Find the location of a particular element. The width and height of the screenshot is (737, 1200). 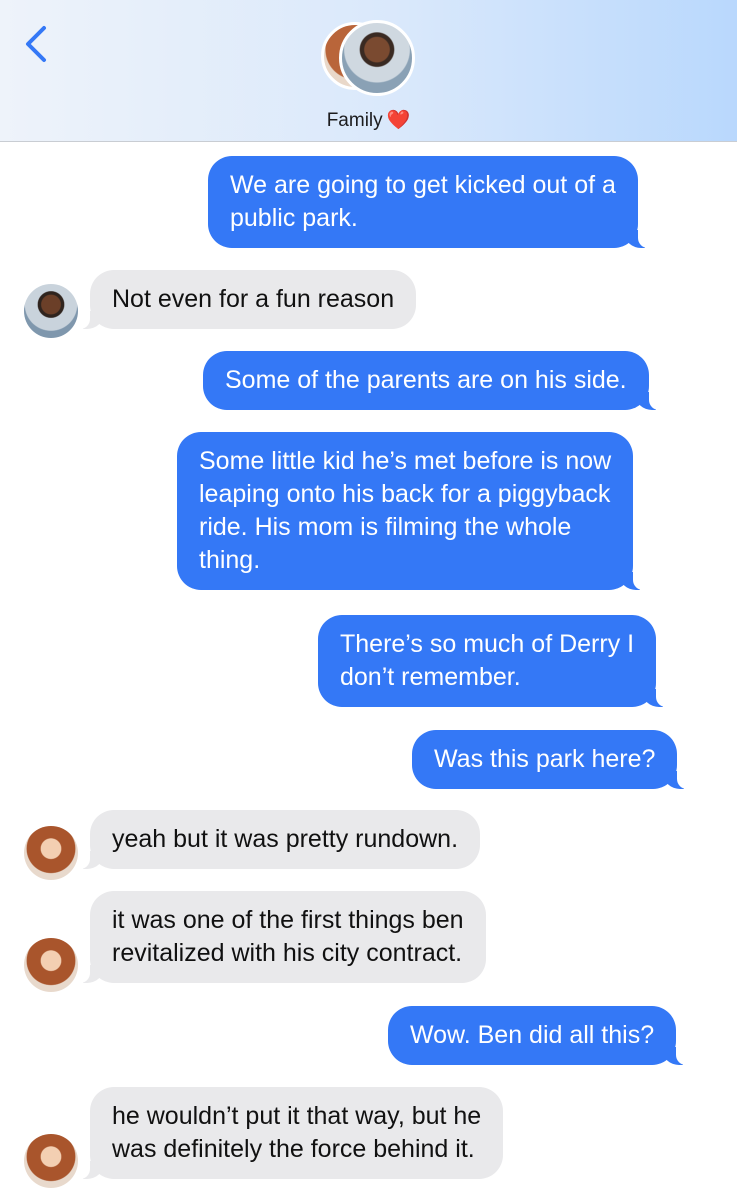

incoming-message: Not even for a fun reason is located at coordinates (247, 299).